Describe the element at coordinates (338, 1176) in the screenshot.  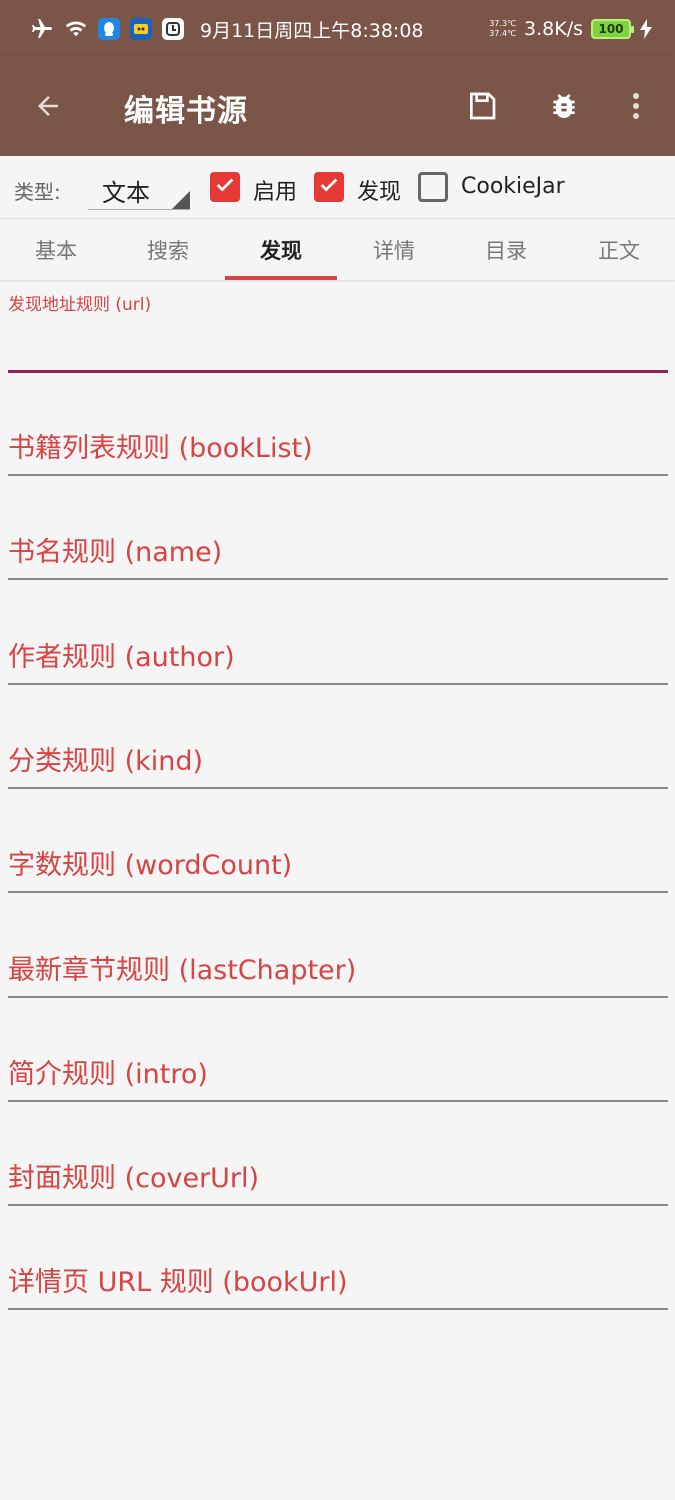
I see `coverurl-rule-field: 封面规则 (coverUrl)` at that location.